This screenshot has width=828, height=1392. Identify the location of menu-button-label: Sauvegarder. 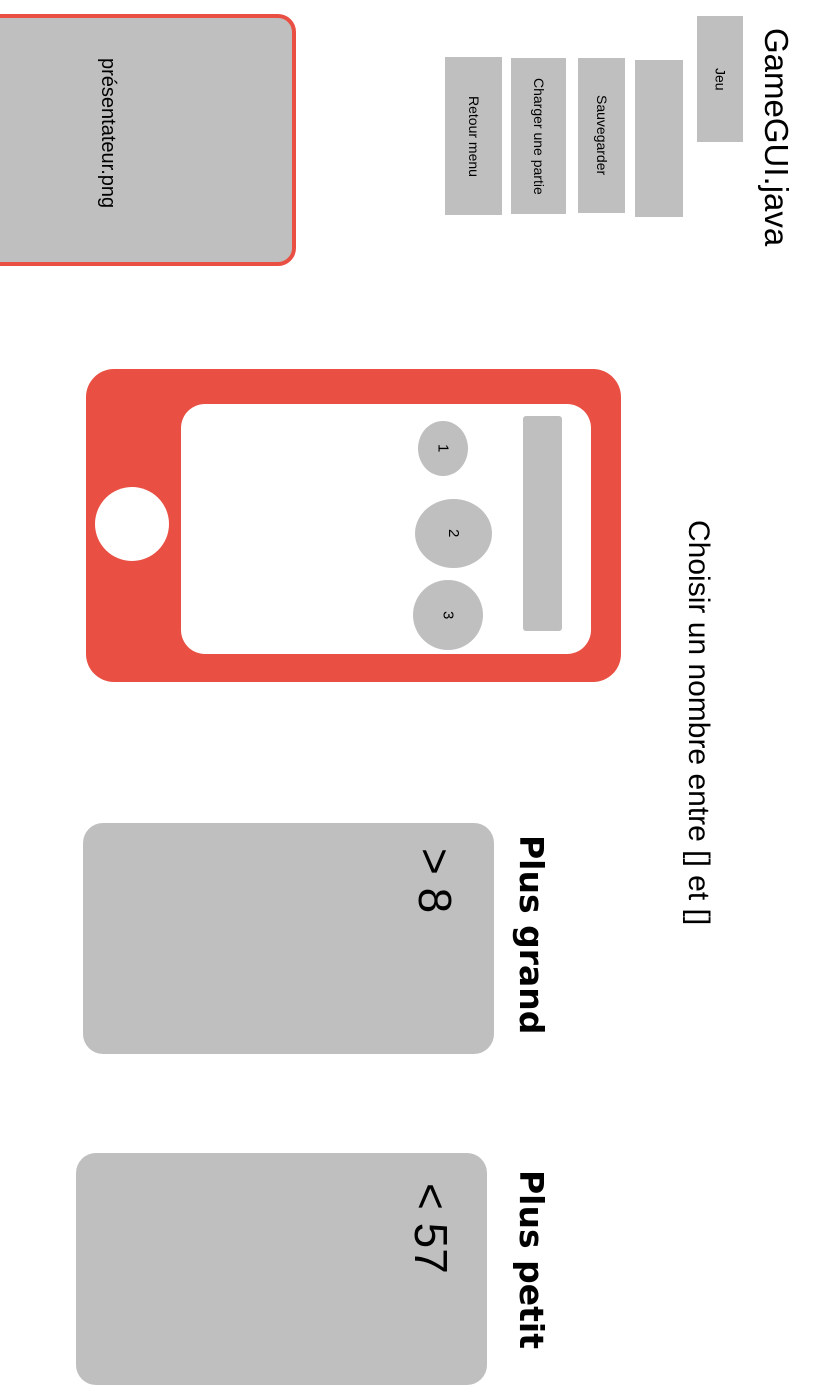
(602, 135).